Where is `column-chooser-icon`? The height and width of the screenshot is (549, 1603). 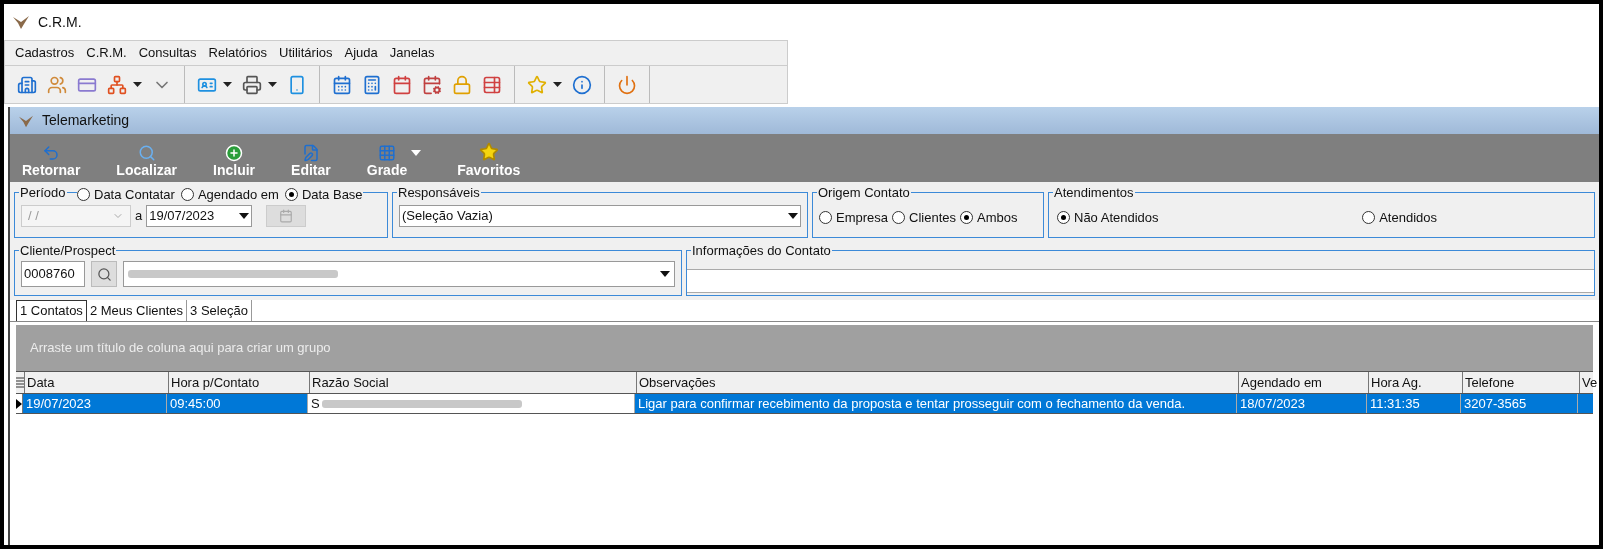 column-chooser-icon is located at coordinates (20, 382).